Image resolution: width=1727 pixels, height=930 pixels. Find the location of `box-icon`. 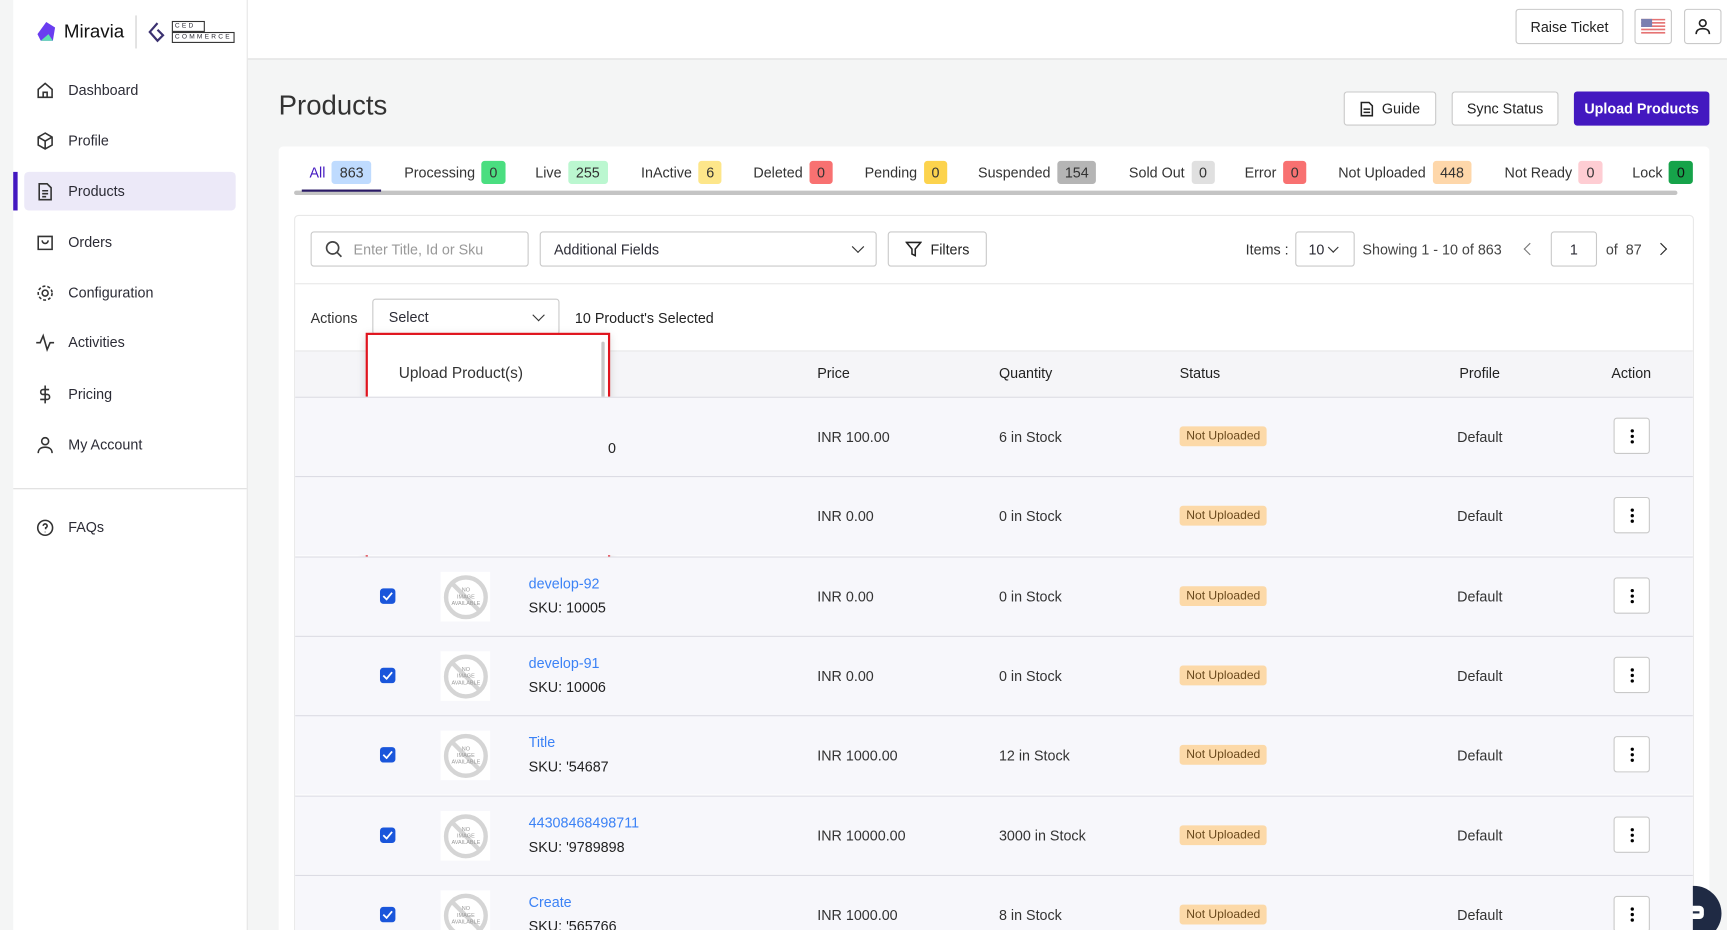

box-icon is located at coordinates (45, 140).